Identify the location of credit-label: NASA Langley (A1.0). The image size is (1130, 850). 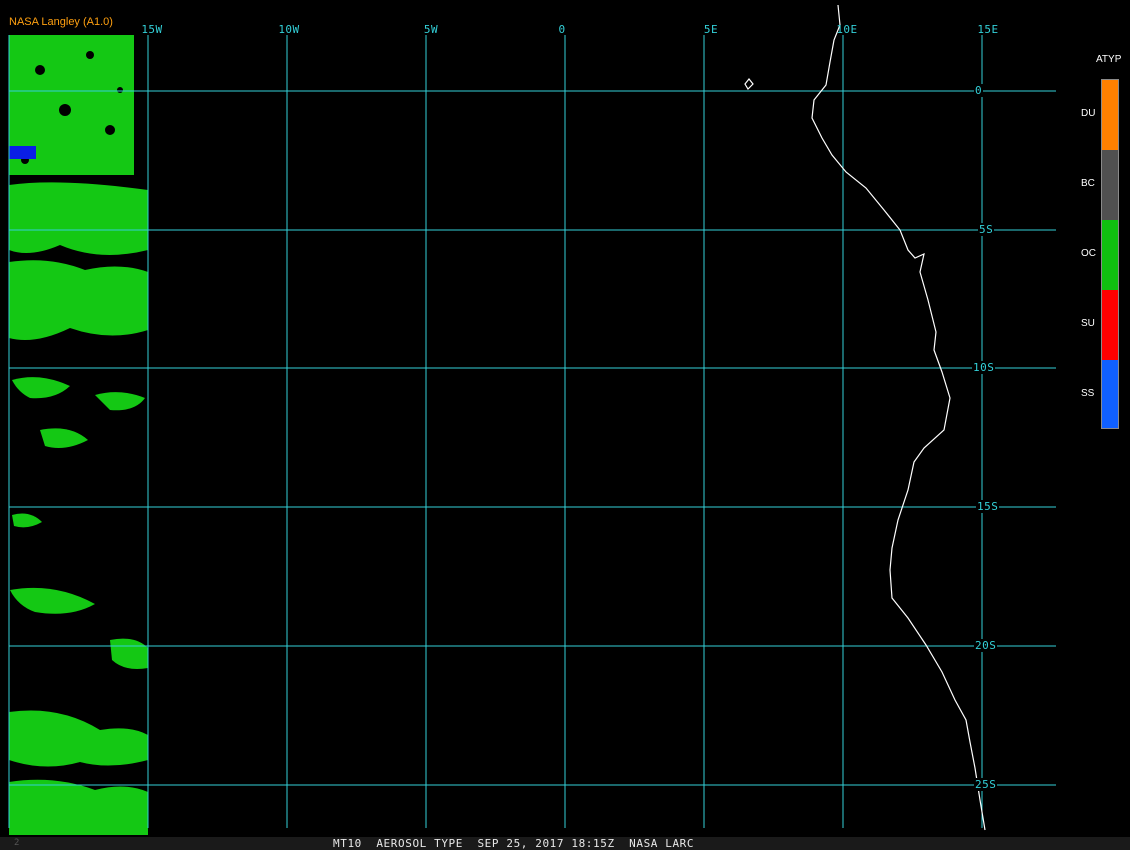
(61, 22).